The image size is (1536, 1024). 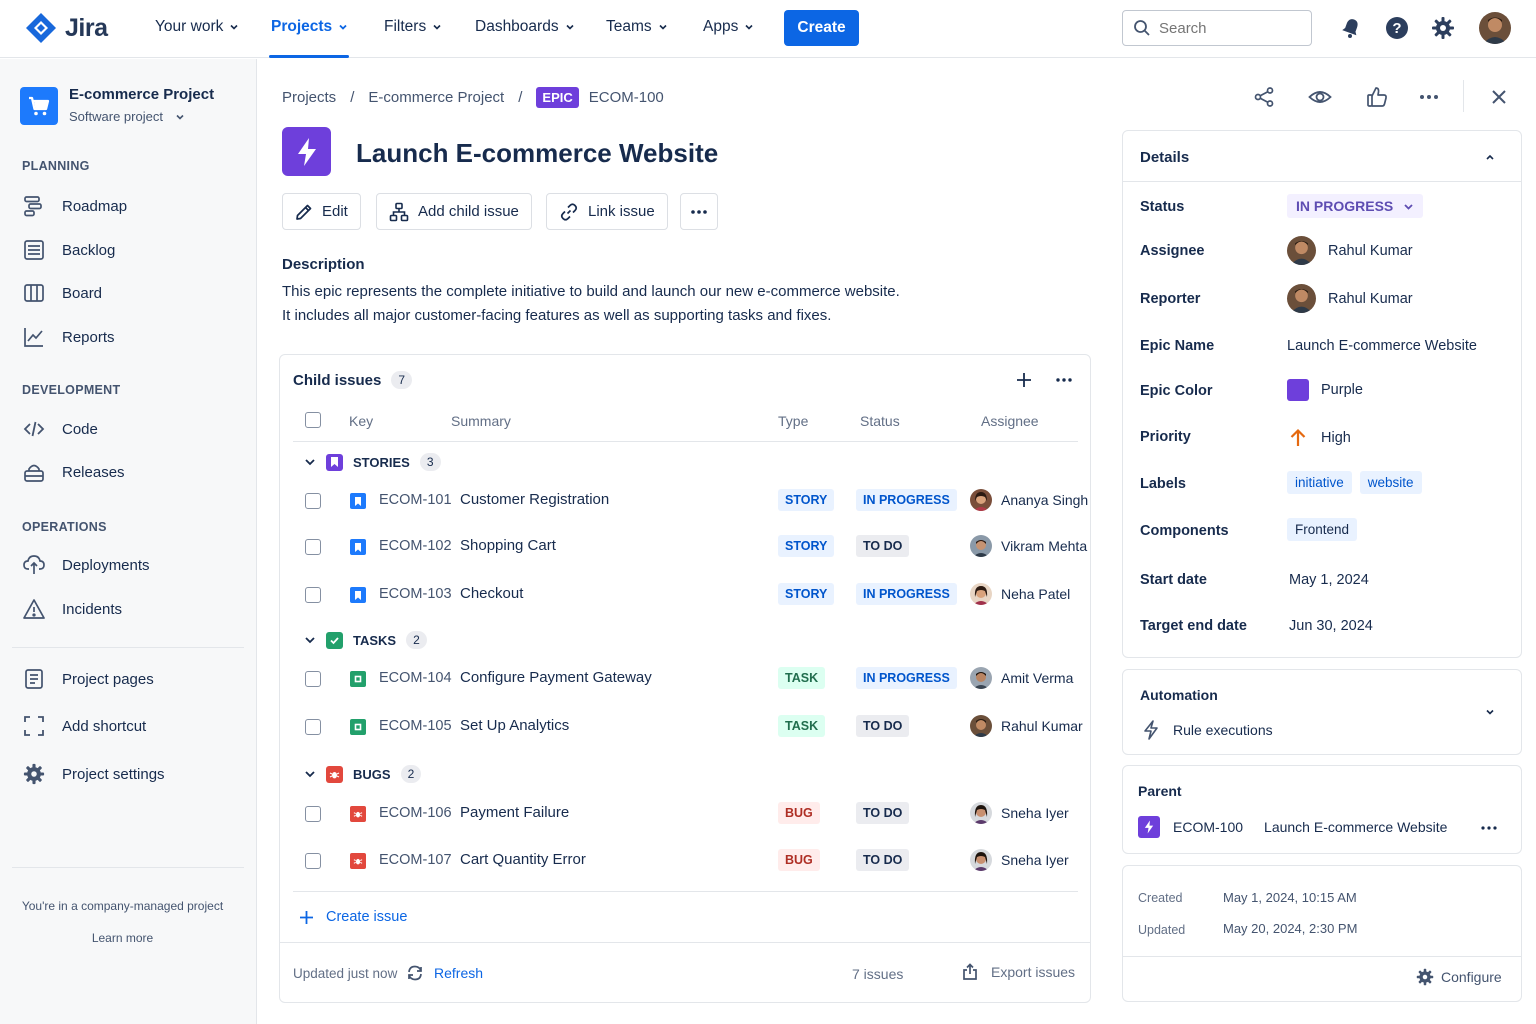 What do you see at coordinates (637, 27) in the screenshot?
I see `nav-teams: Teams` at bounding box center [637, 27].